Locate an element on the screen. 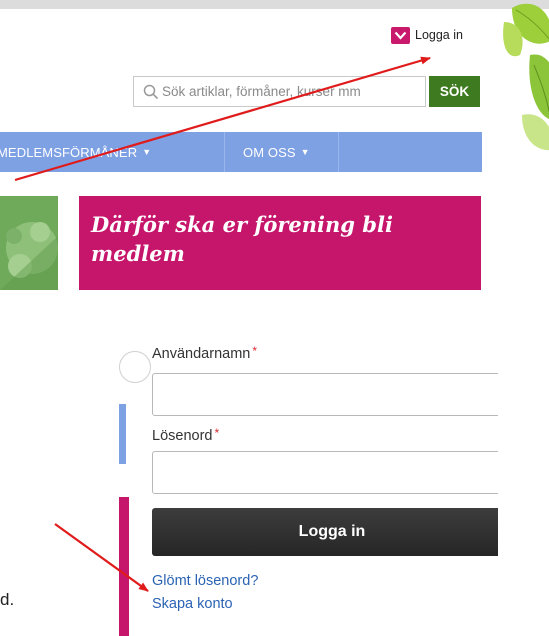 The image size is (549, 636). forgot-password-link: Glömt lösenord? is located at coordinates (205, 581).